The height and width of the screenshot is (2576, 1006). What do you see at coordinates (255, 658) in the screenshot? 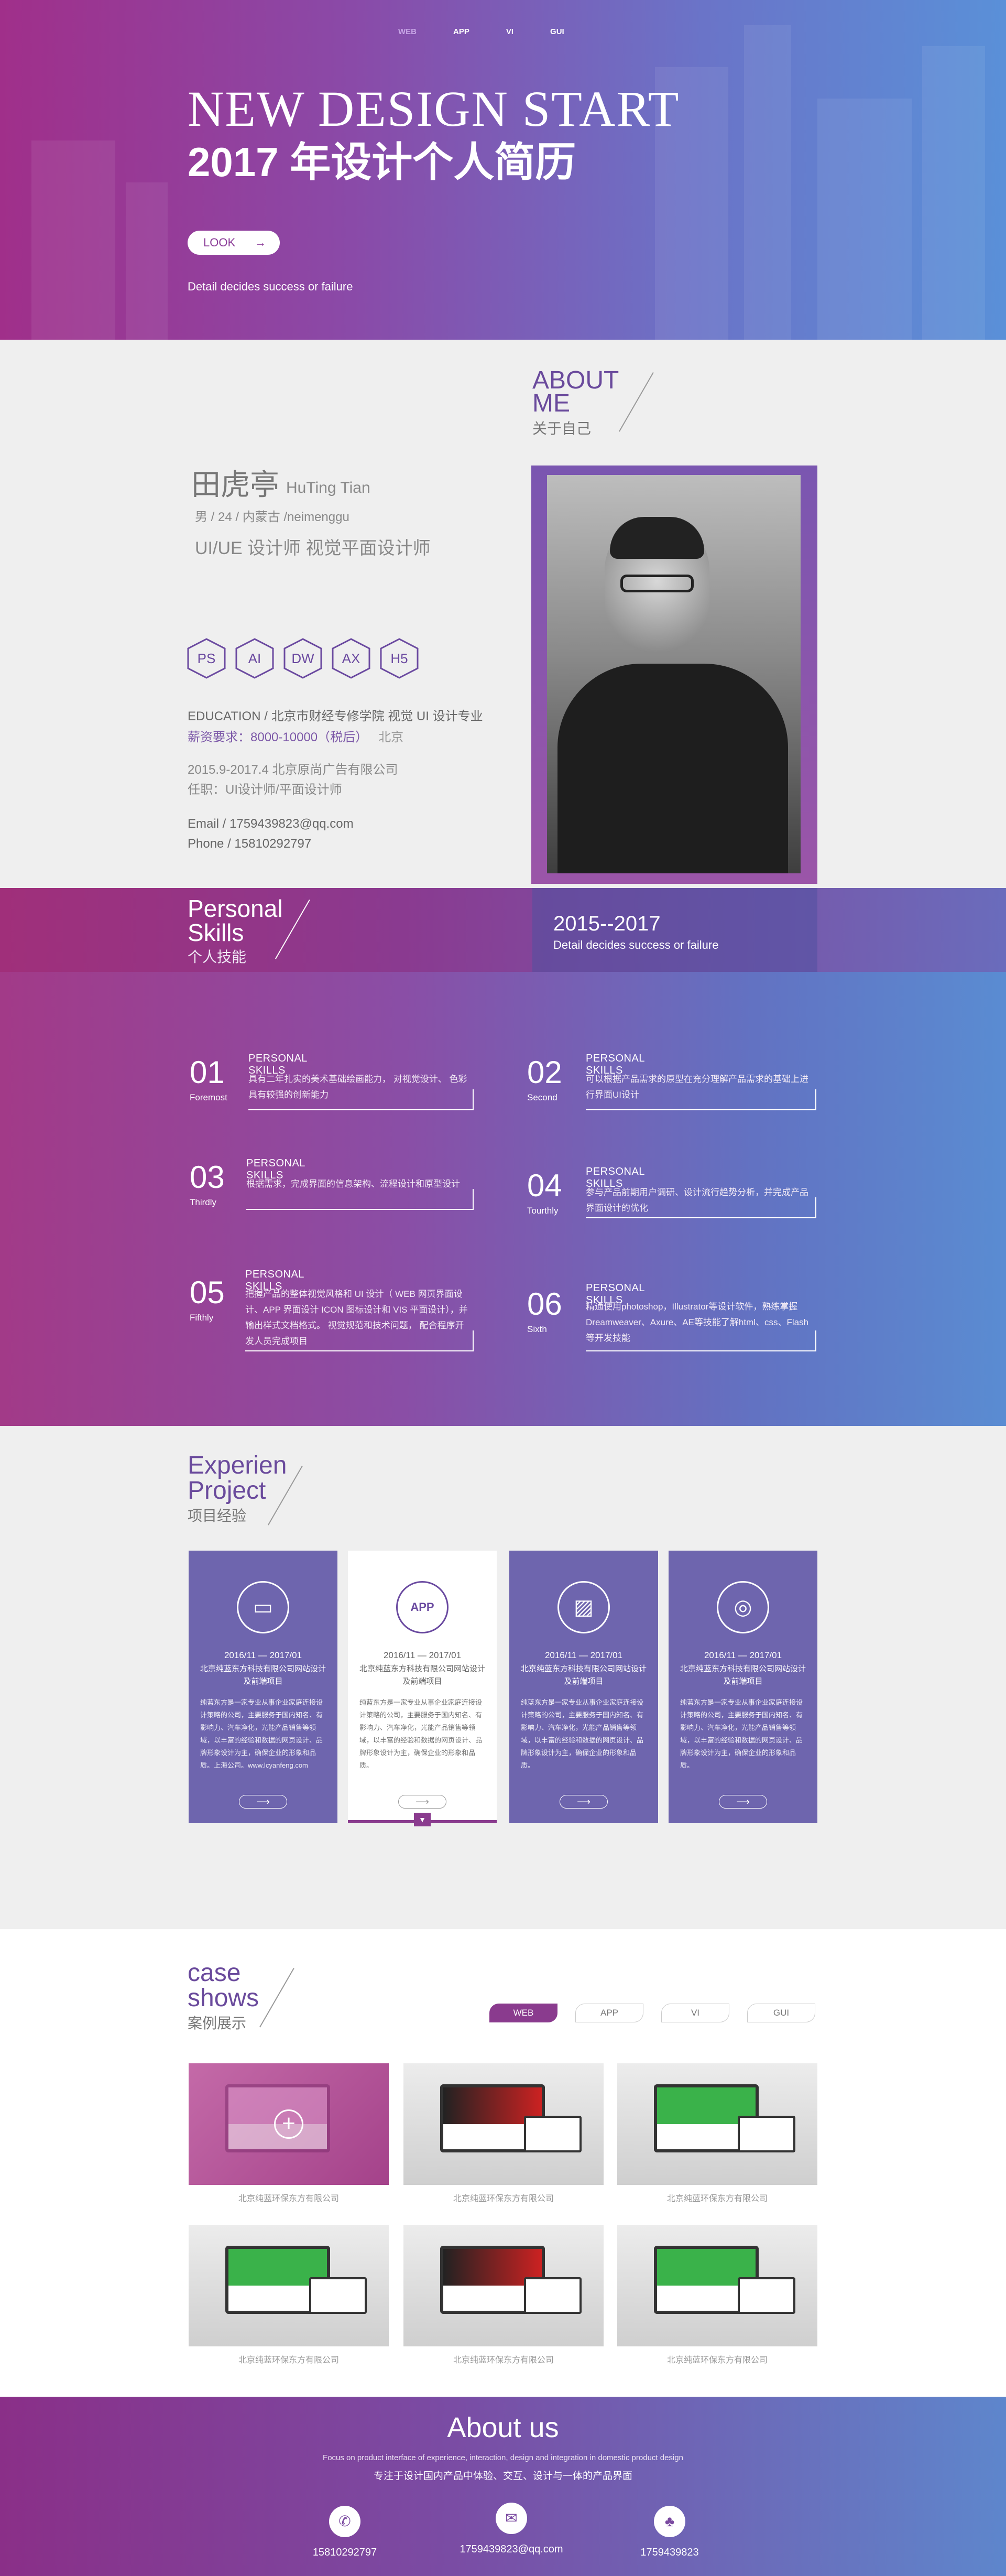
I see `skill-hex-ai: AI` at bounding box center [255, 658].